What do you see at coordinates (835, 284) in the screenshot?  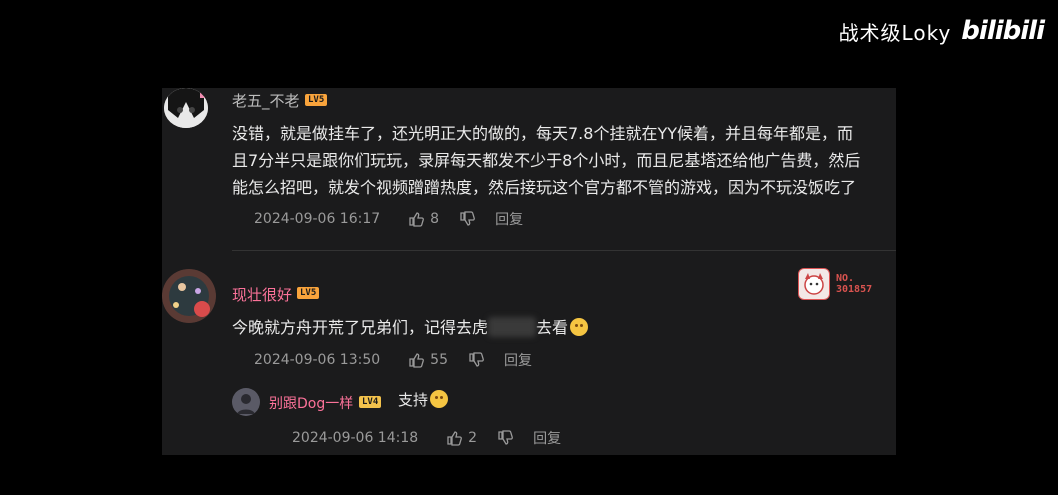 I see `fan-badge: NO. 301857` at bounding box center [835, 284].